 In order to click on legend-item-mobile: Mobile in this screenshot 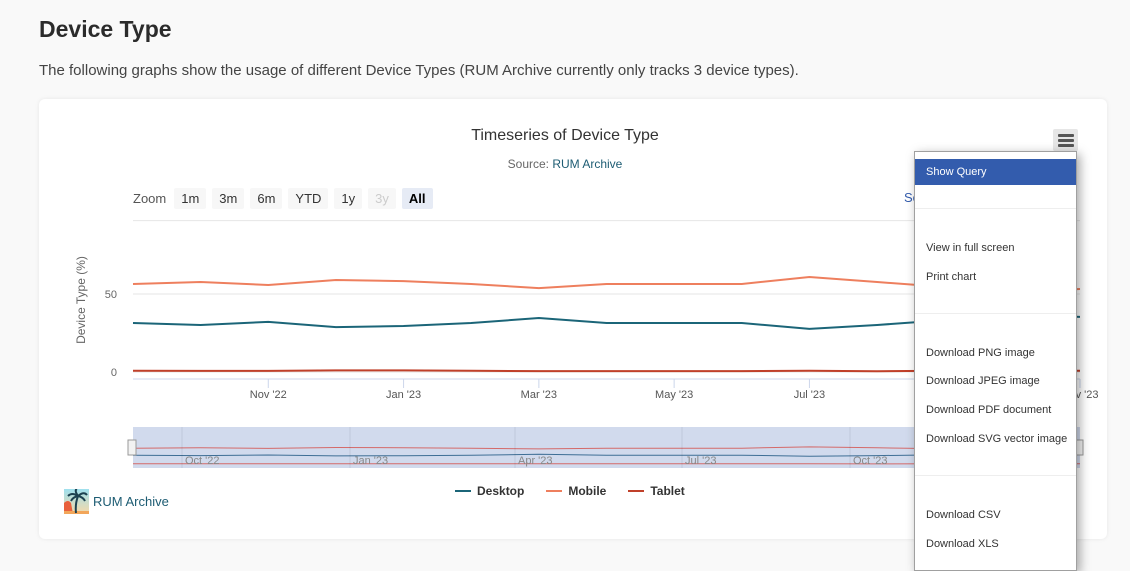, I will do `click(576, 491)`.